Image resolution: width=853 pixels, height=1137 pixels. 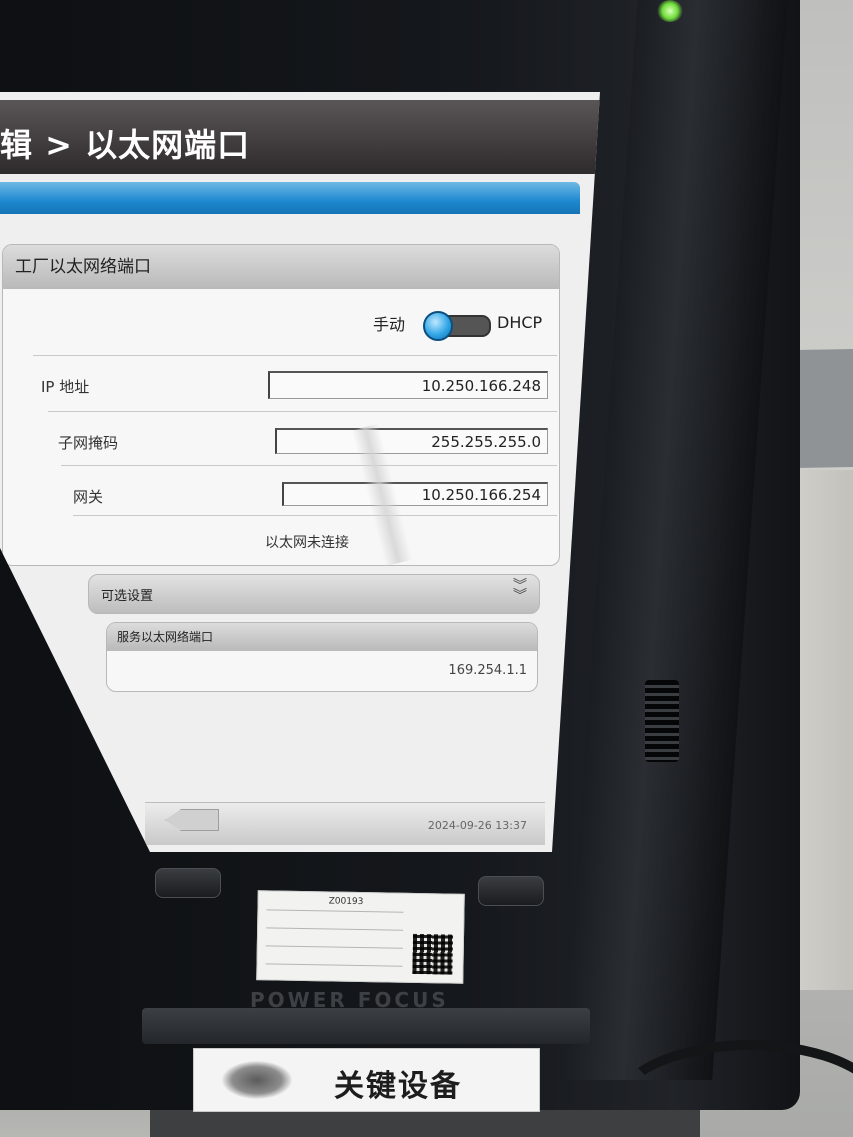 What do you see at coordinates (65, 387) in the screenshot?
I see `ip-address-label: IP 地址` at bounding box center [65, 387].